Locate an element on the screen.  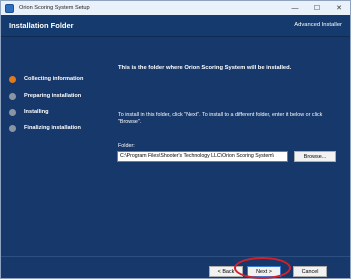
step-finalizing-installation: Finalizing installation is located at coordinates (45, 128).